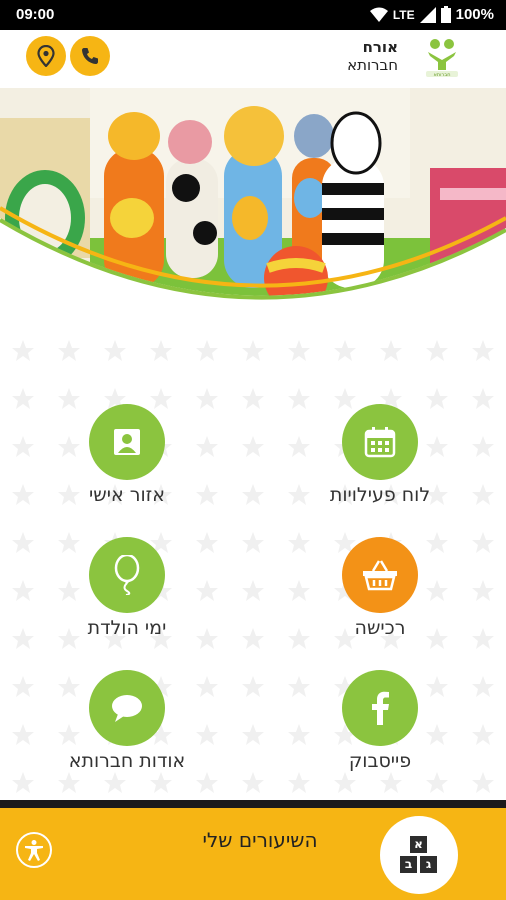 The image size is (506, 900). I want to click on wifi-icon, so click(378, 14).